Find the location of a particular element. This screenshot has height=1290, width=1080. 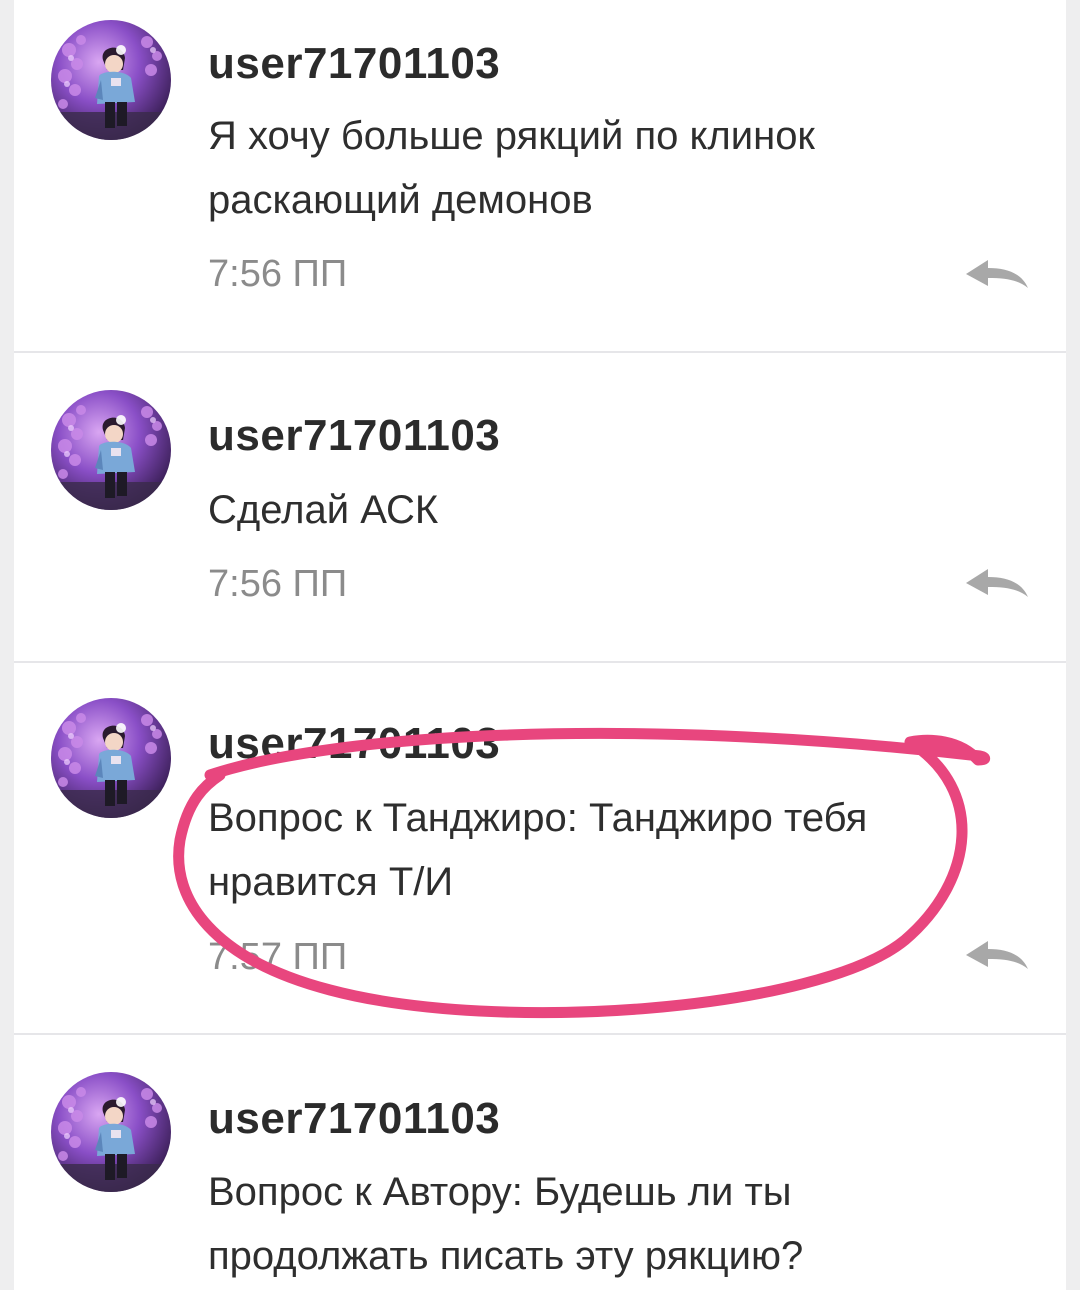

comment-time: 7:57 ПП is located at coordinates (278, 957).